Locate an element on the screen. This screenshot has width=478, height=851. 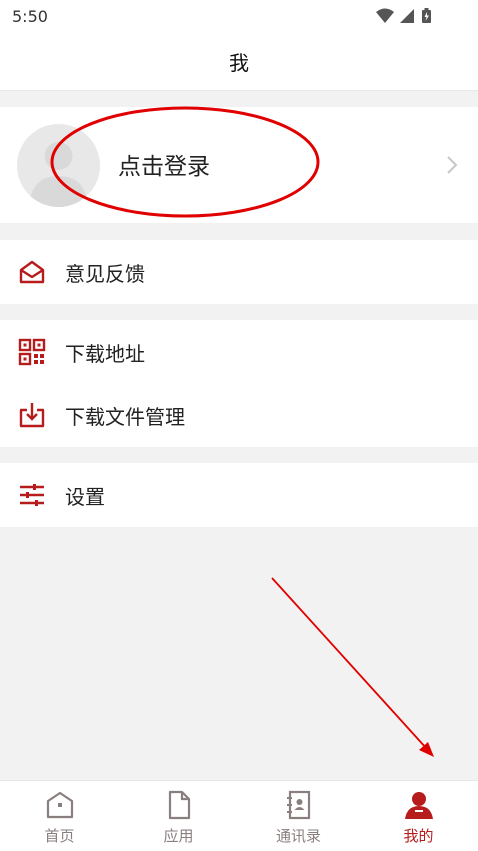
status-time: 5:50 is located at coordinates (30, 16).